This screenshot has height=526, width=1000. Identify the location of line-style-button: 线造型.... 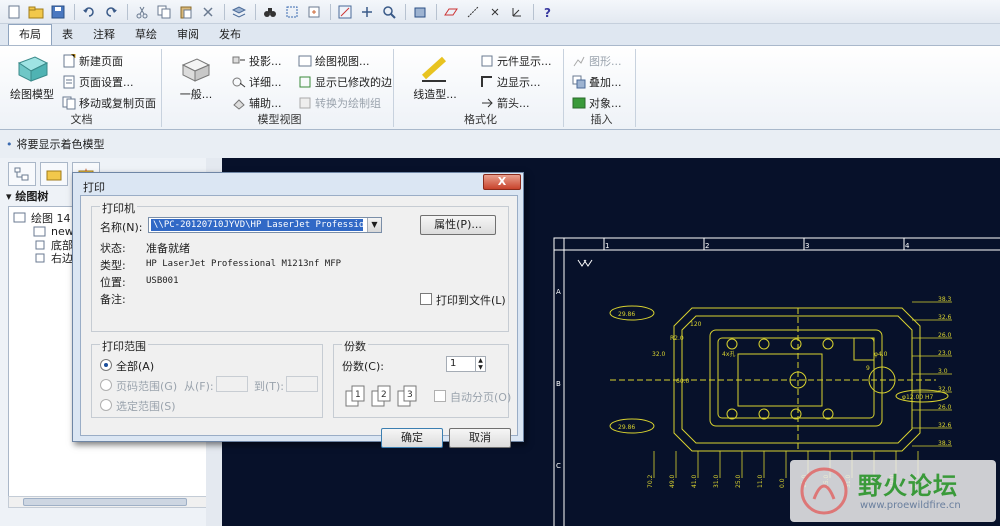
(435, 78).